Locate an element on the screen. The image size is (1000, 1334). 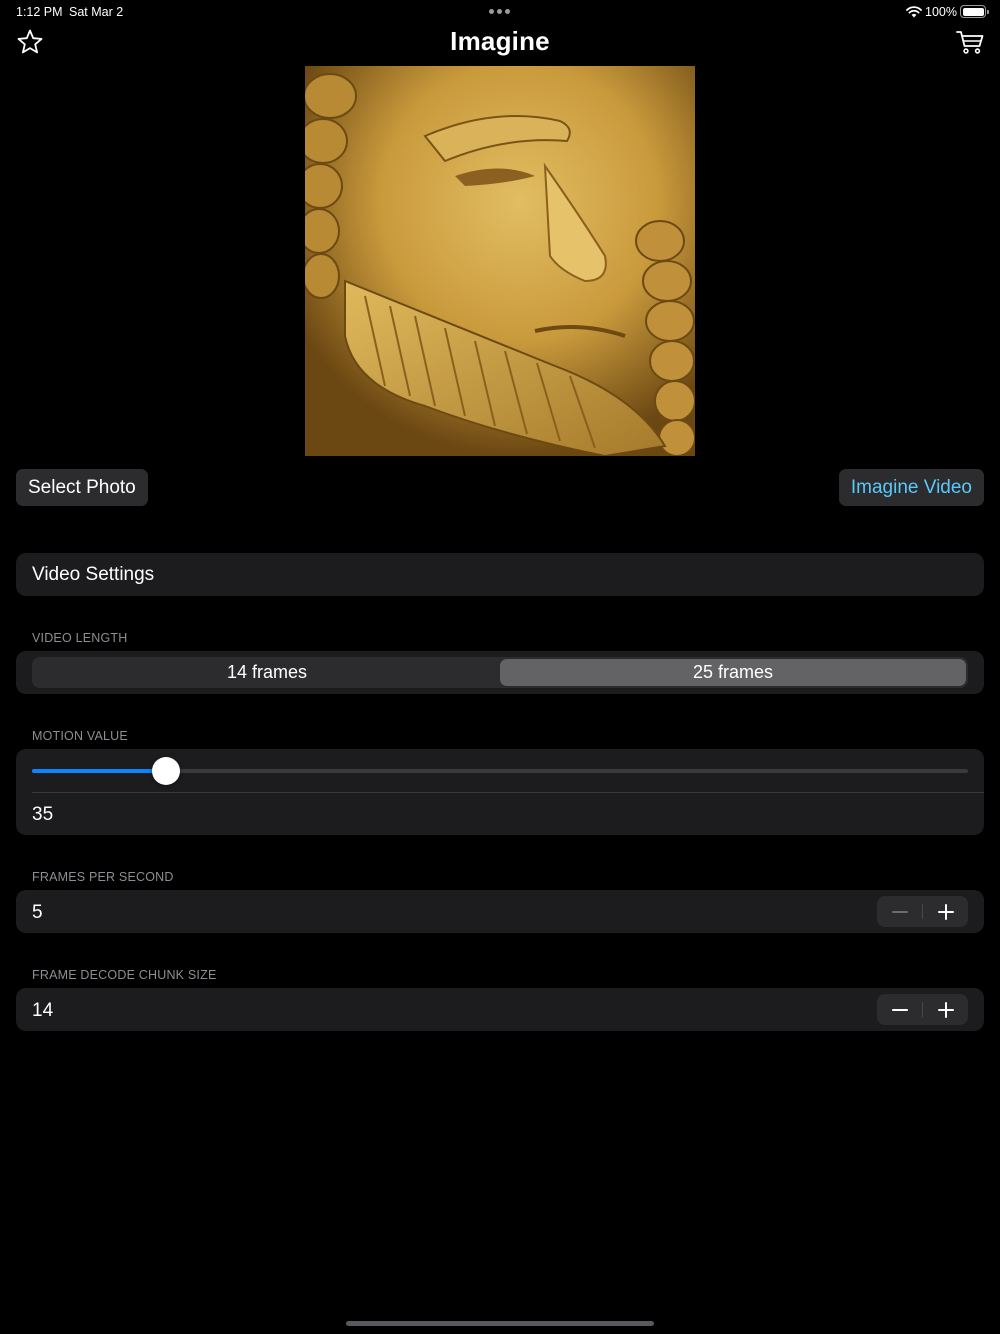
cart-button is located at coordinates (970, 42).